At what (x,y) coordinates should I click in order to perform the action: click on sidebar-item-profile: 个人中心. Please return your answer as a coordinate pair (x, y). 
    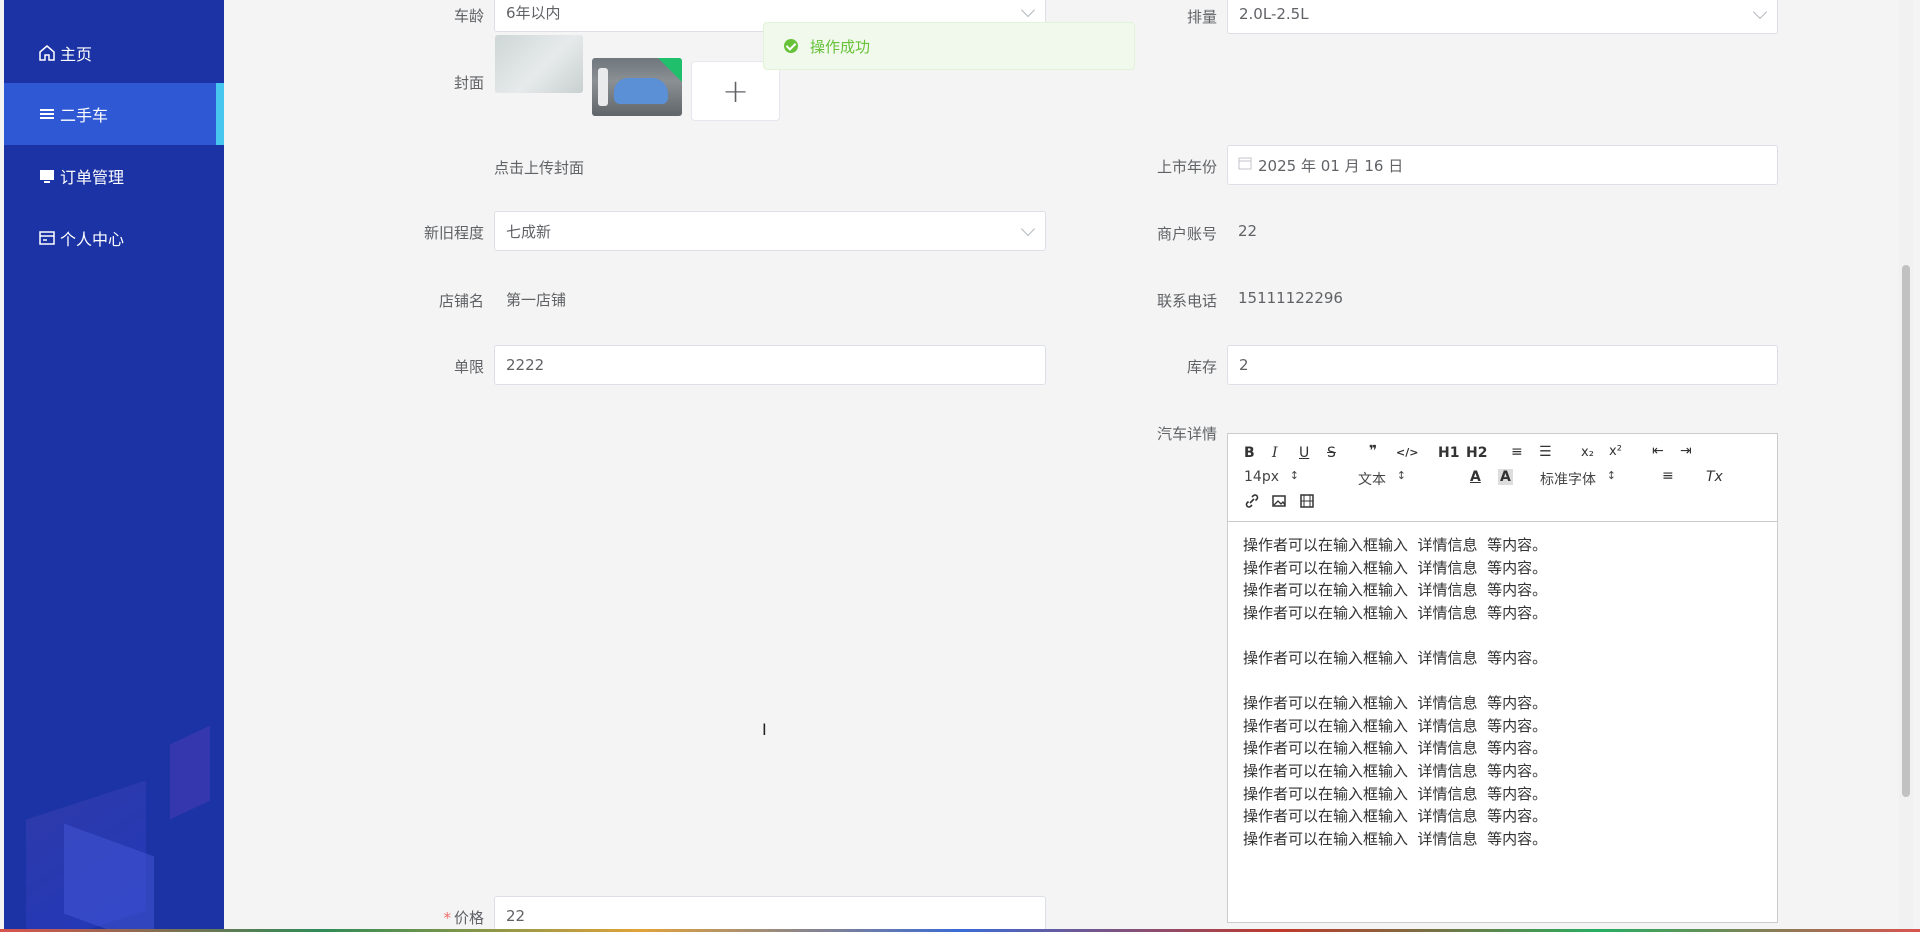
    Looking at the image, I should click on (114, 238).